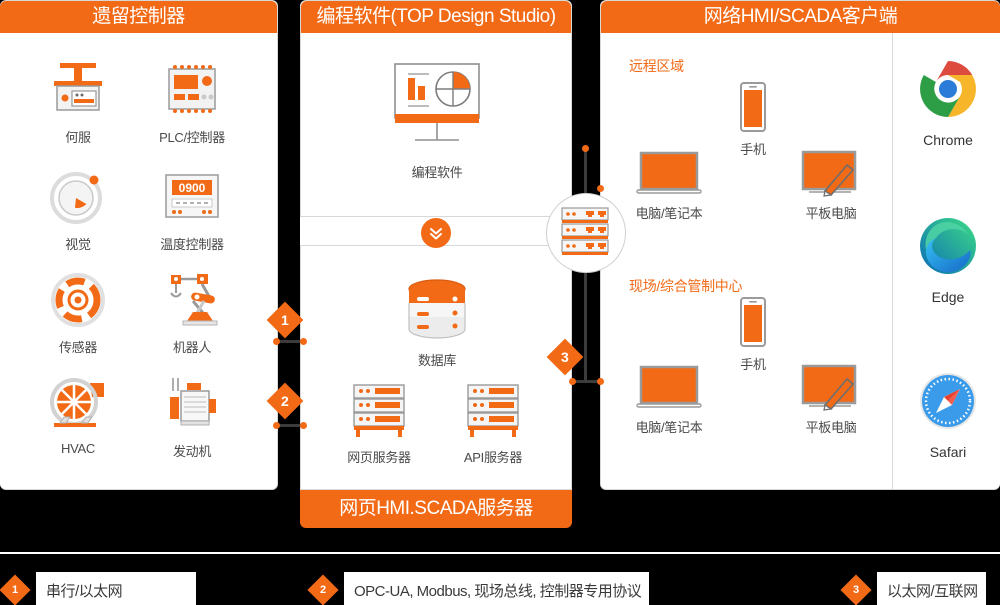 This screenshot has height=605, width=1000. I want to click on browser-label: Safari, so click(948, 452).